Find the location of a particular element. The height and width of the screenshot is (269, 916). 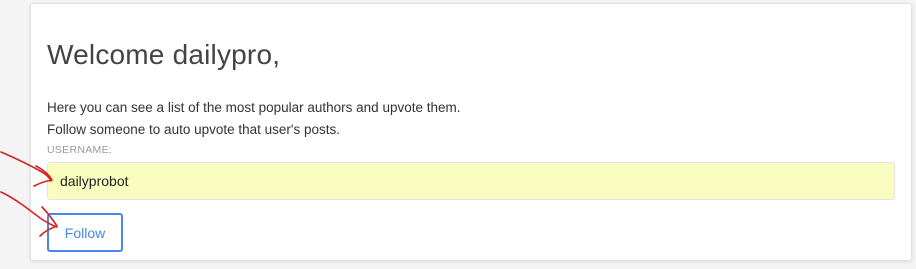

follow-button: Follow is located at coordinates (85, 232).